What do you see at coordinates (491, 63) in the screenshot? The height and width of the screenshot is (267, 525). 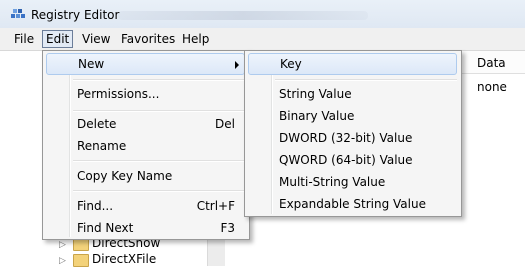 I see `column-header-data: Data` at bounding box center [491, 63].